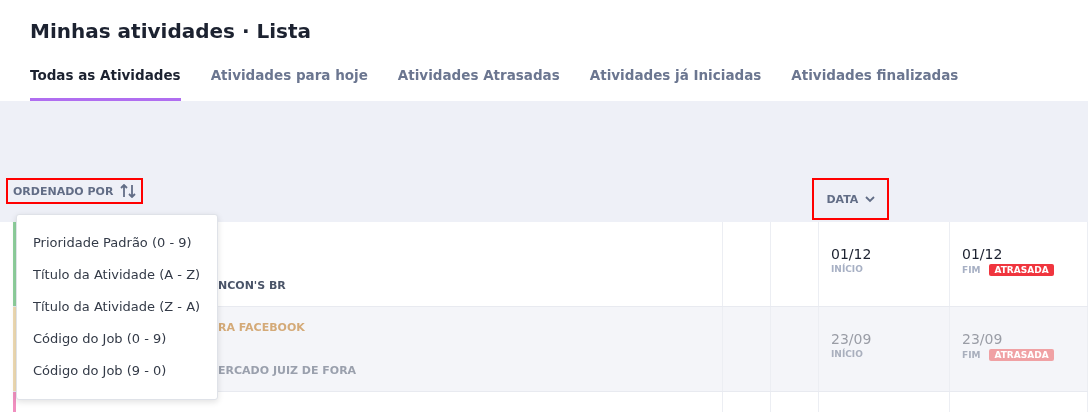 This screenshot has height=412, width=1088. I want to click on sort-option: Código do Job (9 - 0), so click(117, 371).